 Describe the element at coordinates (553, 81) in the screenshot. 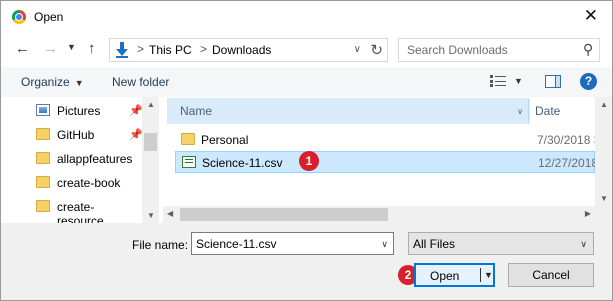

I see `preview-pane-icon` at that location.